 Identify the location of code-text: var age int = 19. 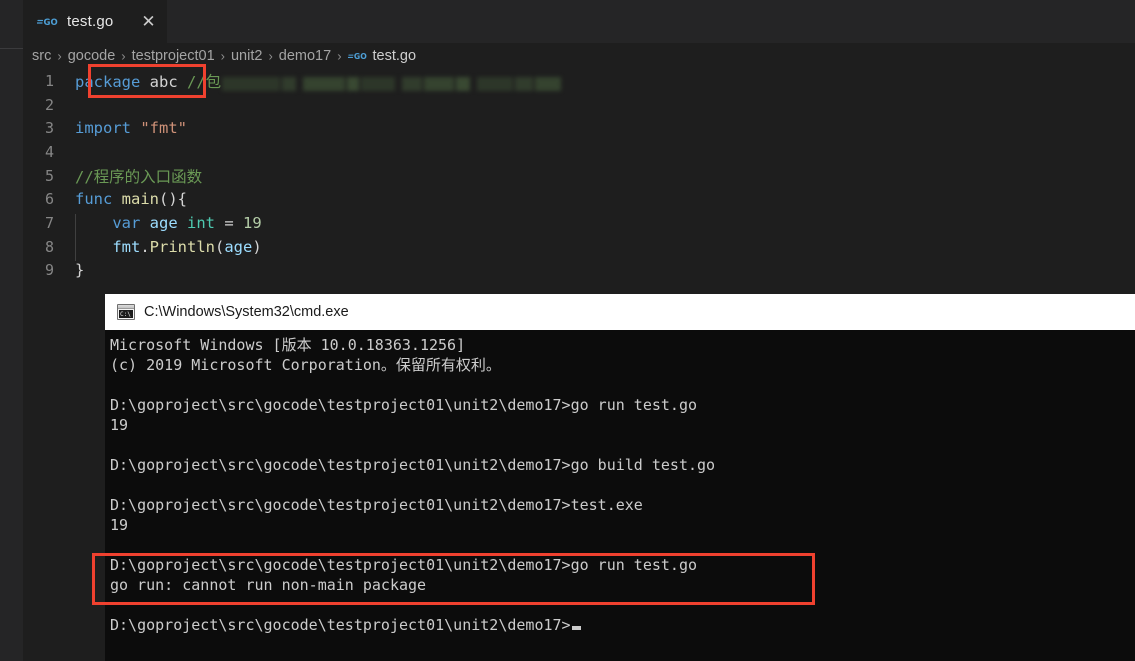
(168, 225).